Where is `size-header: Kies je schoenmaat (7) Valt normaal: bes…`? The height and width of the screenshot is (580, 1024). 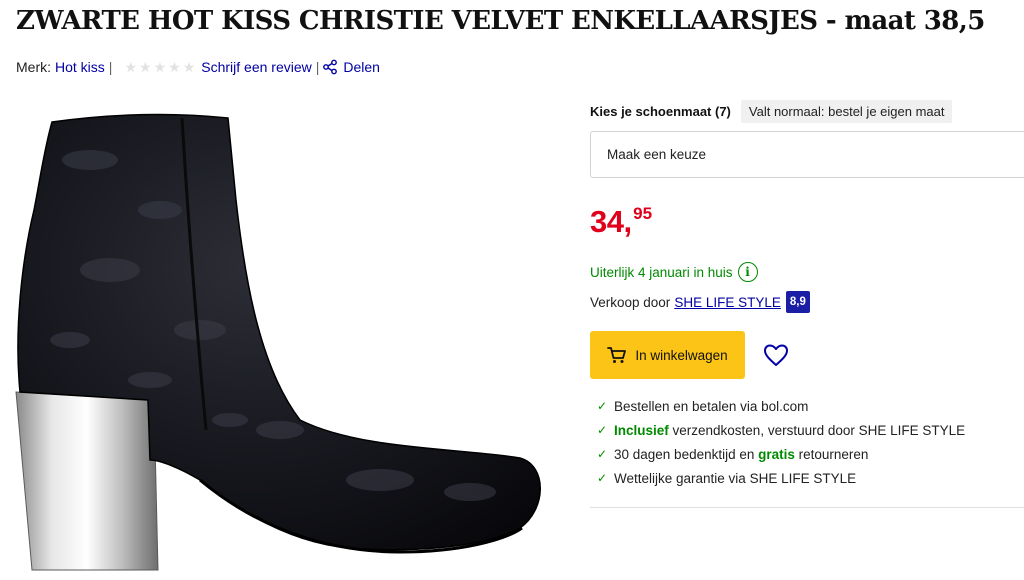
size-header: Kies je schoenmaat (7) Valt normaal: bes… is located at coordinates (771, 111).